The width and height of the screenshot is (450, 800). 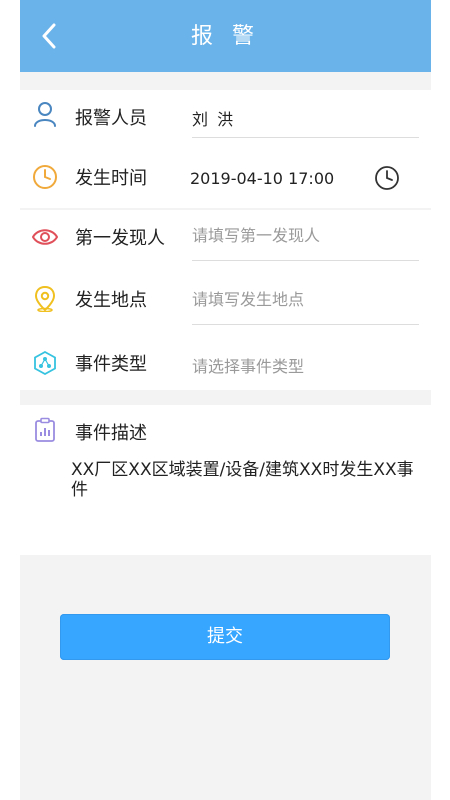 I want to click on clipboard-chart-icon, so click(x=45, y=430).